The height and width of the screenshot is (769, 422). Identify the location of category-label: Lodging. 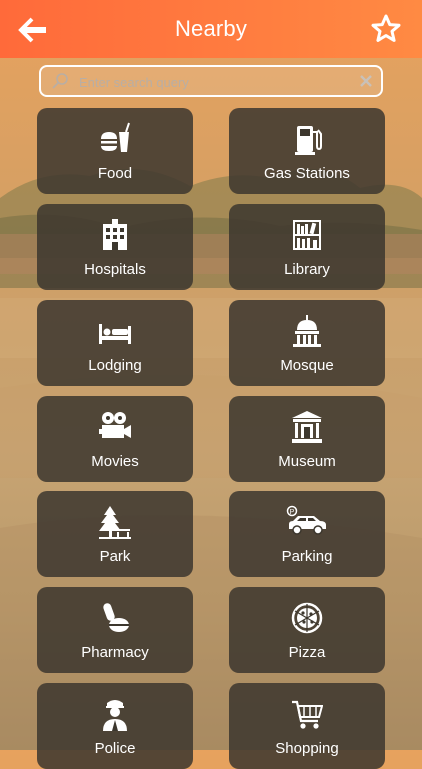
(115, 365).